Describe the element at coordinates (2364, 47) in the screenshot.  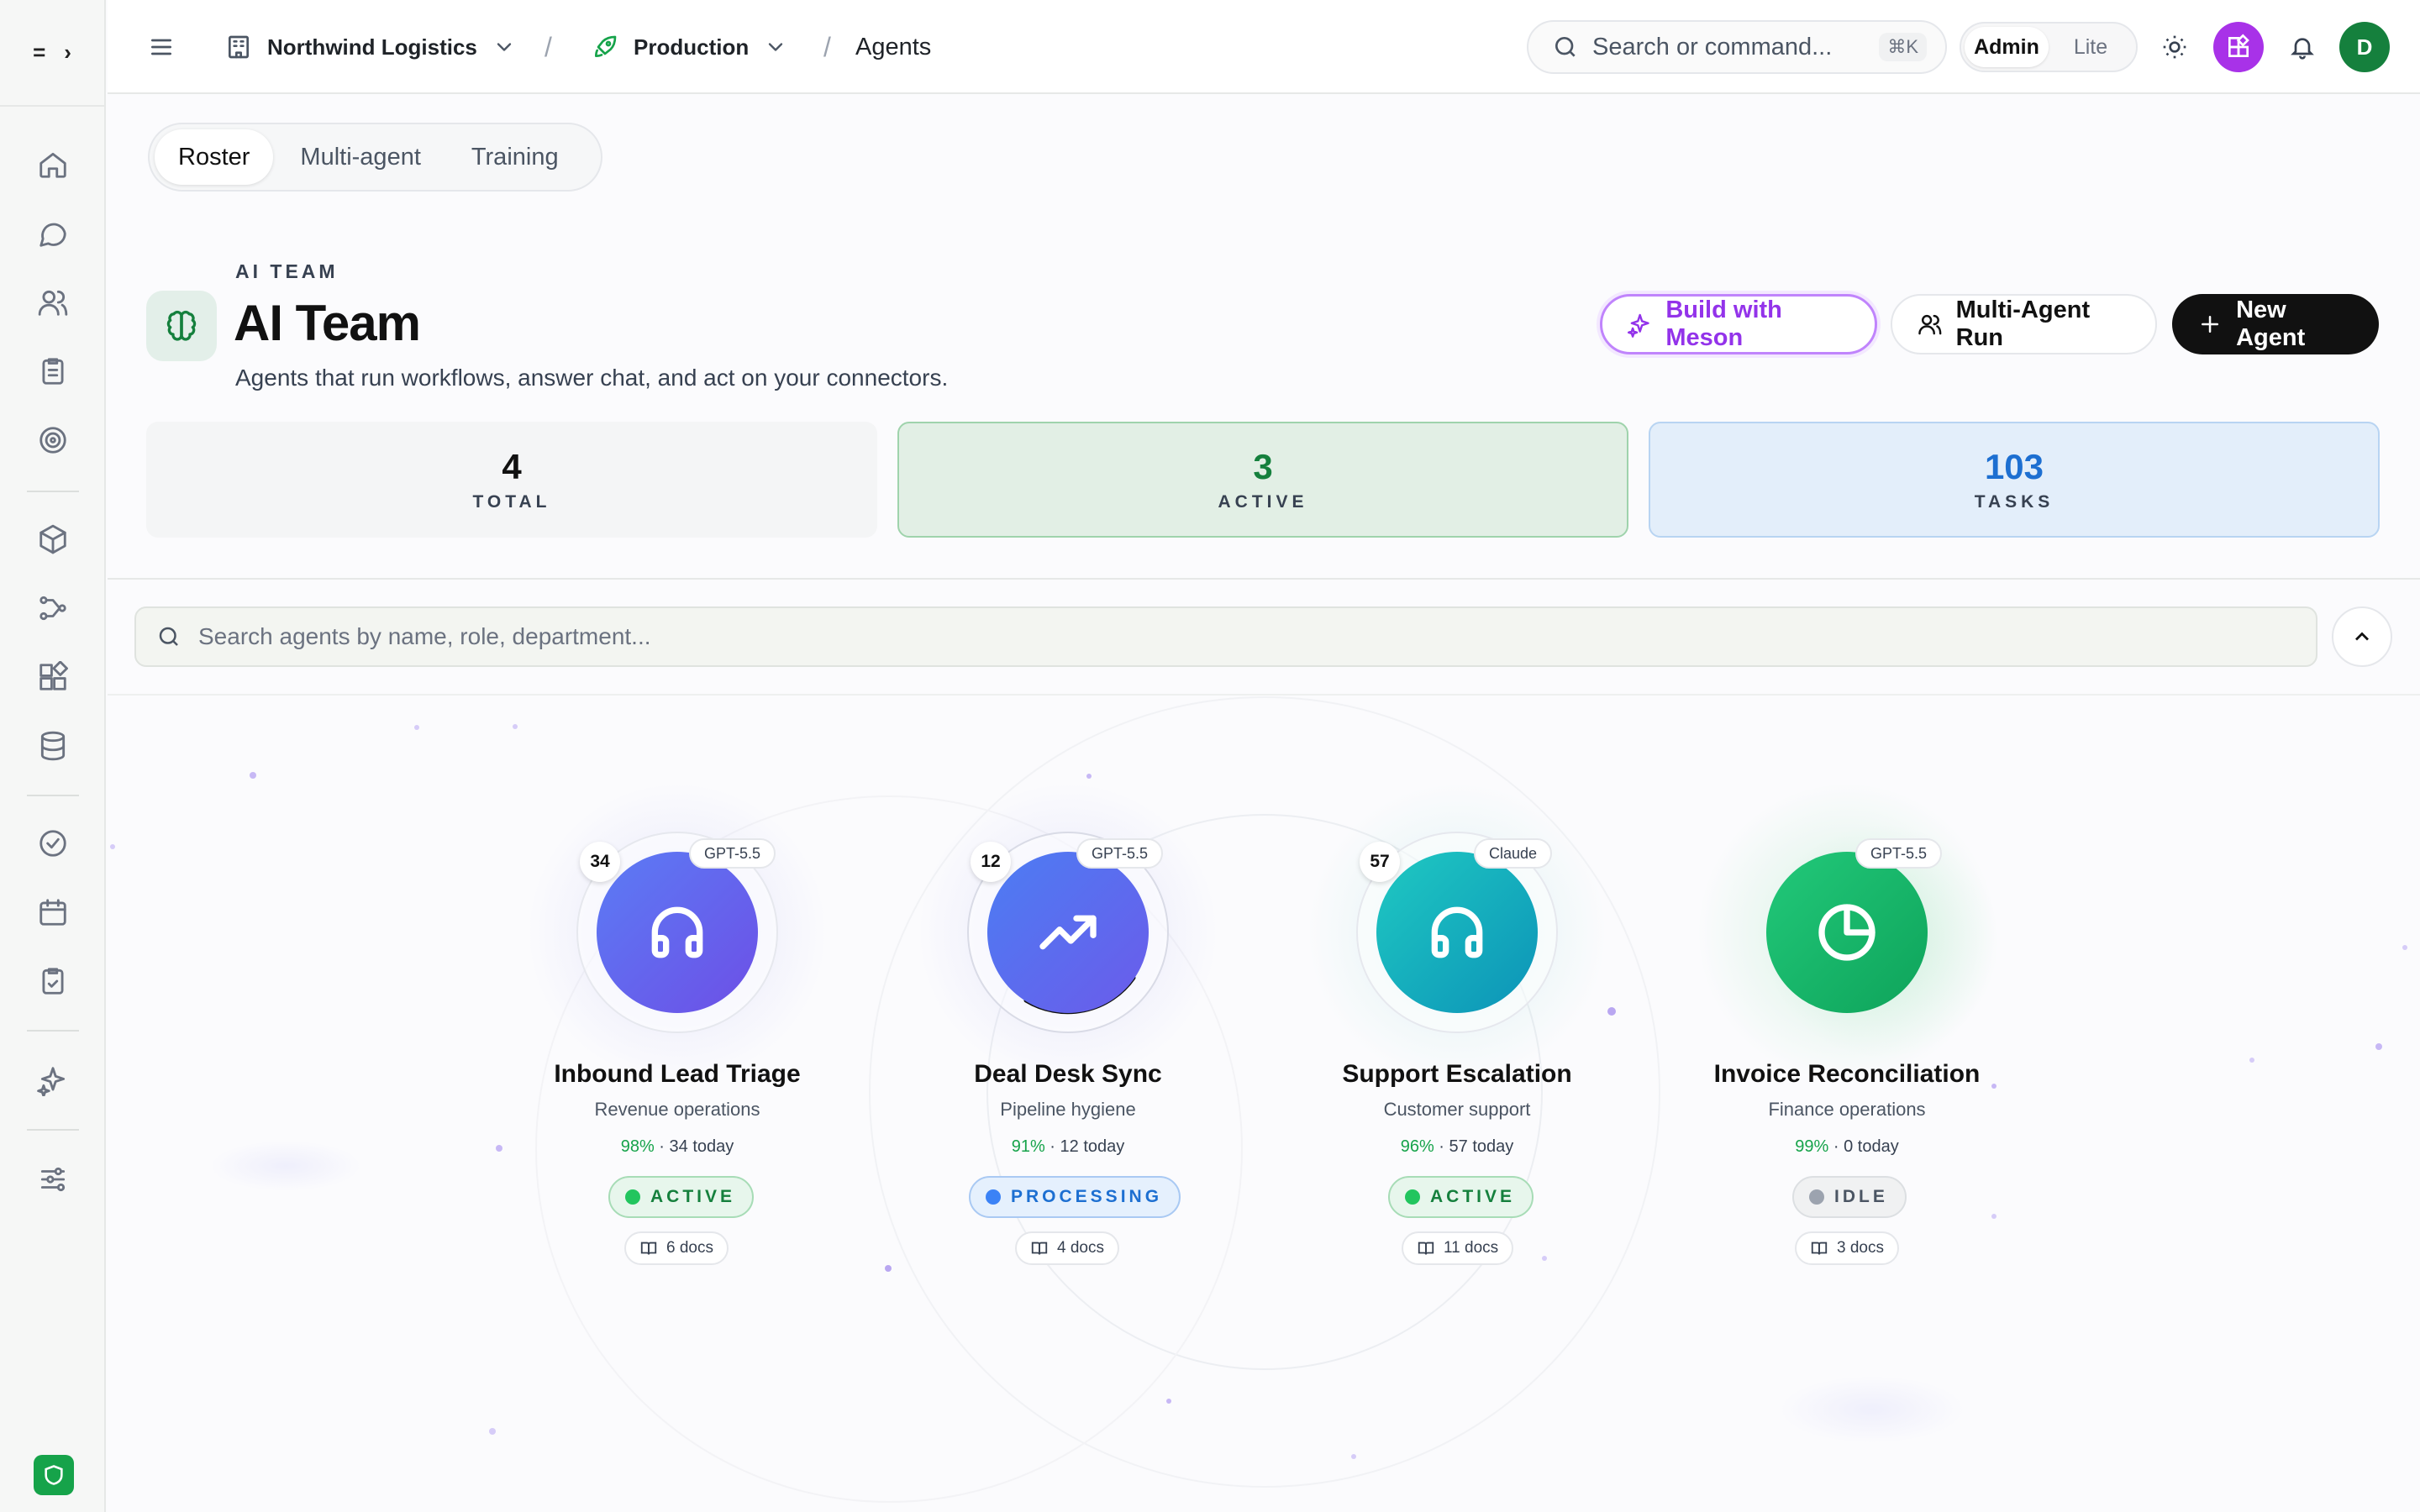
I see `avatar: D` at that location.